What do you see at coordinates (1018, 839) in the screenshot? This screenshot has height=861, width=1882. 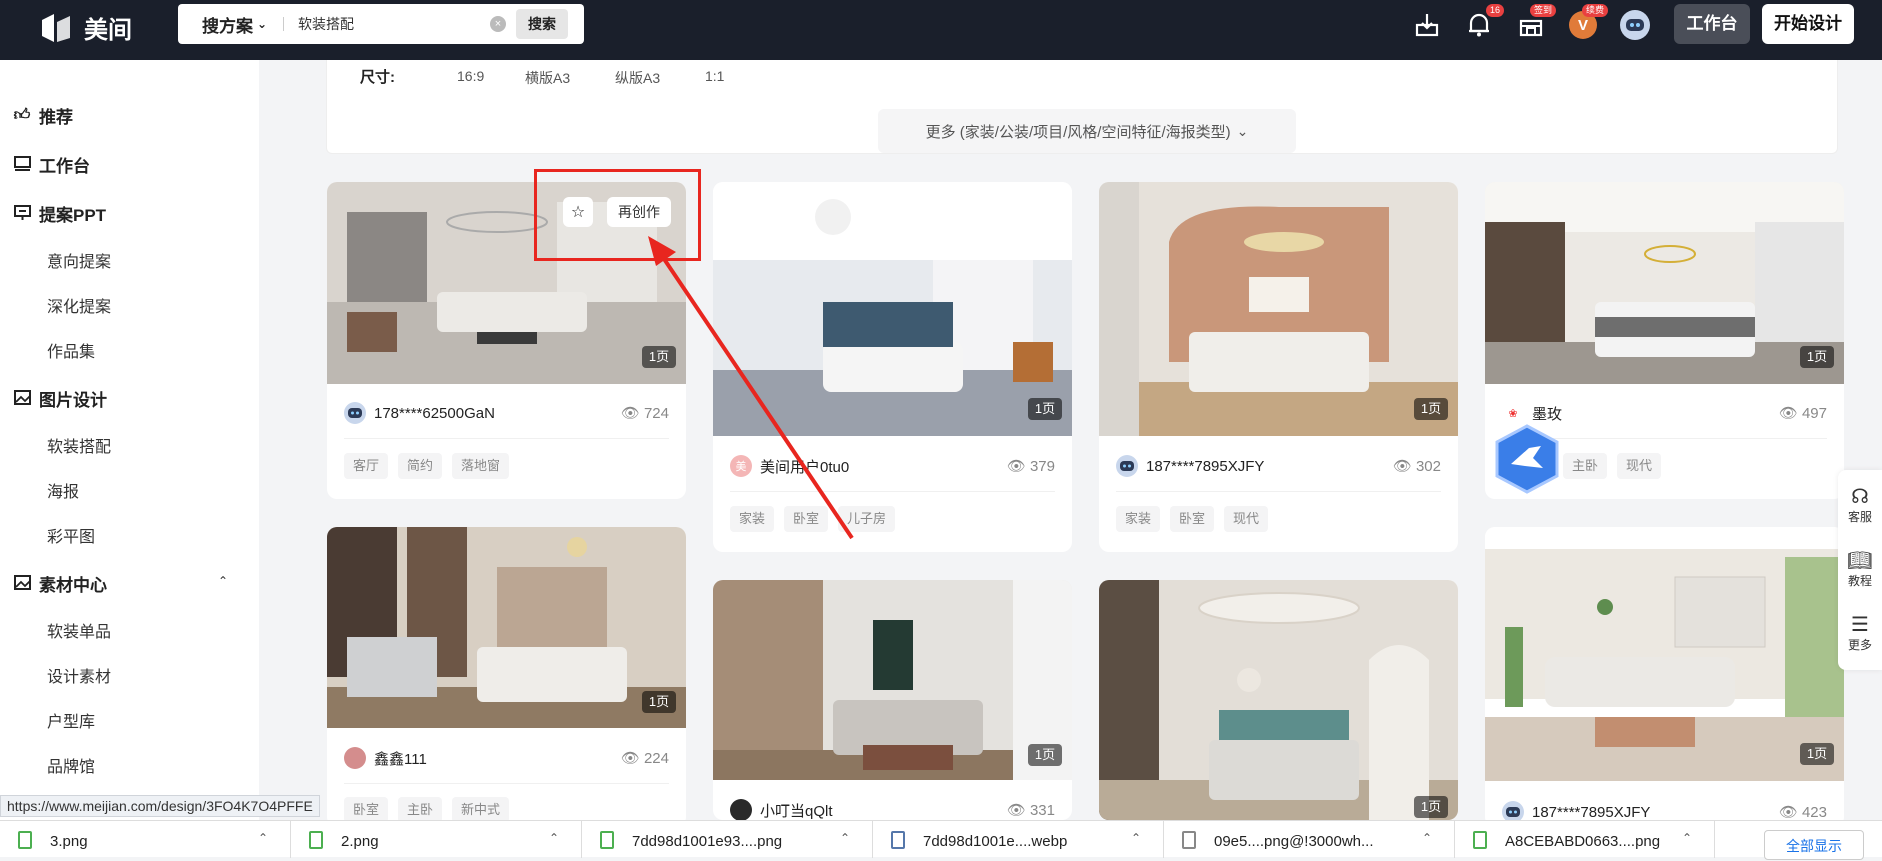 I see `download-item: 7dd98d1001e....webp ⌃` at bounding box center [1018, 839].